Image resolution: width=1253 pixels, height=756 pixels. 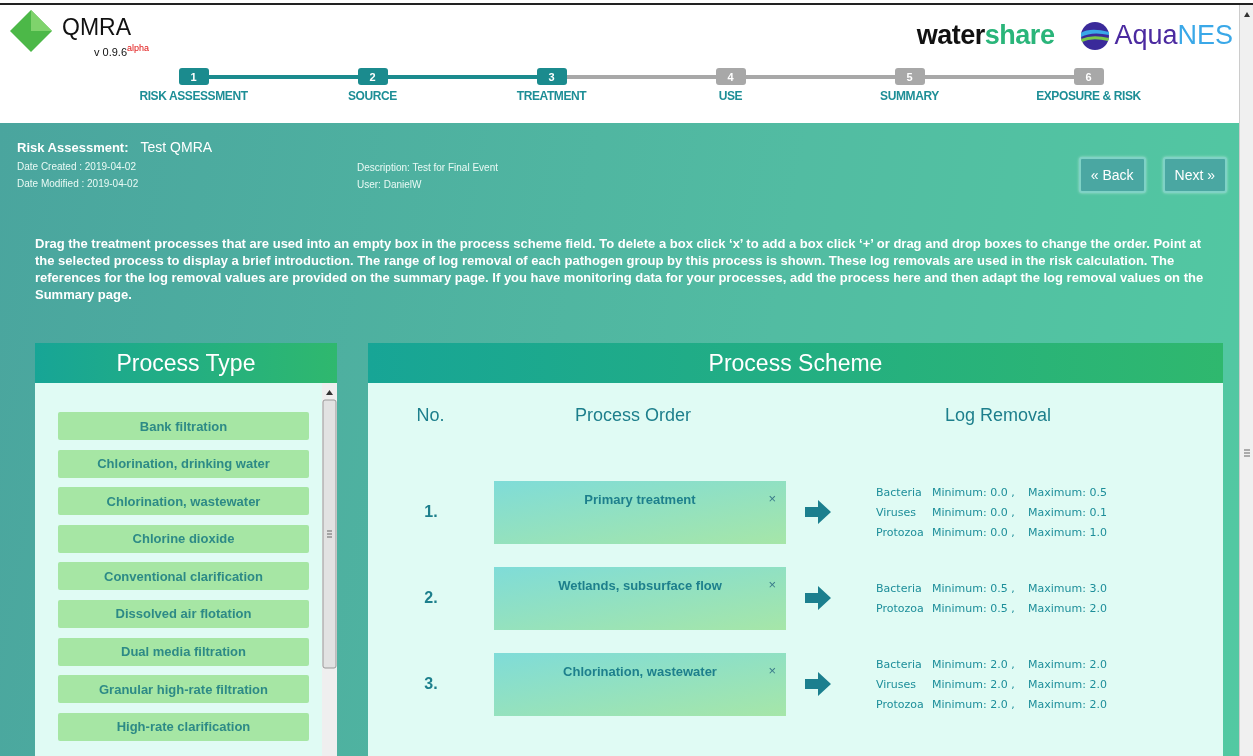 What do you see at coordinates (431, 598) in the screenshot?
I see `row-number: 2.` at bounding box center [431, 598].